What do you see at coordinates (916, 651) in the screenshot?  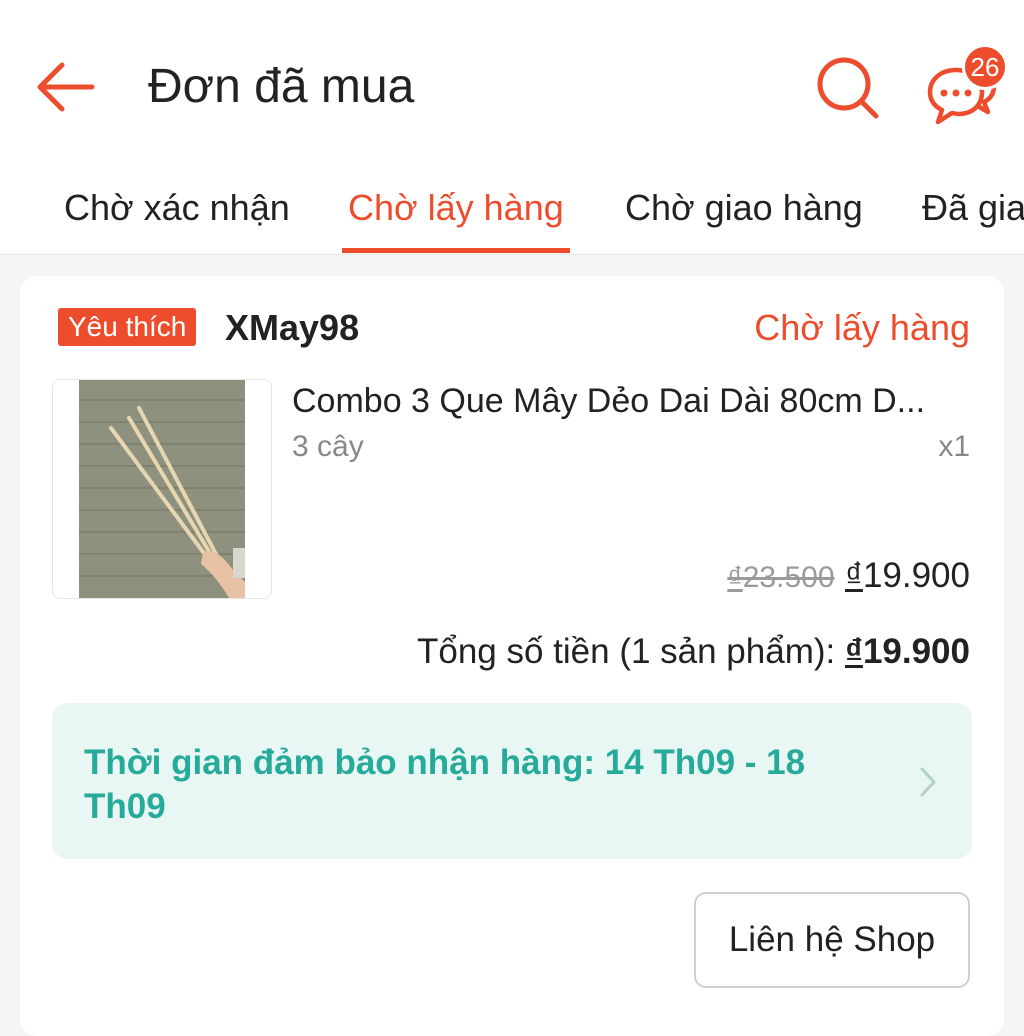 I see `order-total-value: 19.900` at bounding box center [916, 651].